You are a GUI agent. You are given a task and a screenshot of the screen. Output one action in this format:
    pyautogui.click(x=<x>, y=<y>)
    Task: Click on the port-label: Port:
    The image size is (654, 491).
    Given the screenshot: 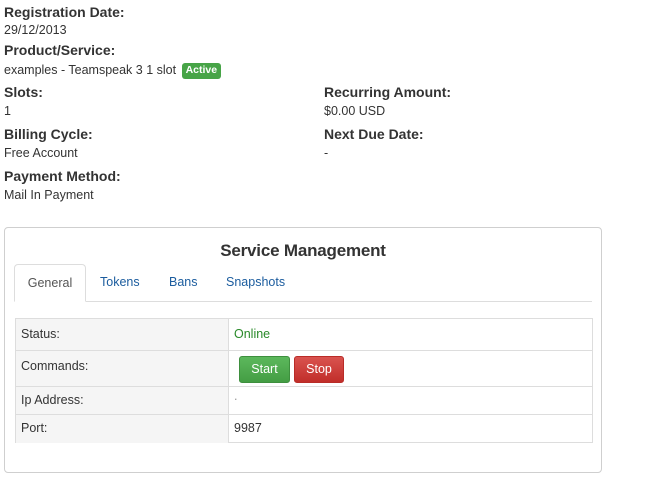 What is the action you would take?
    pyautogui.click(x=122, y=429)
    